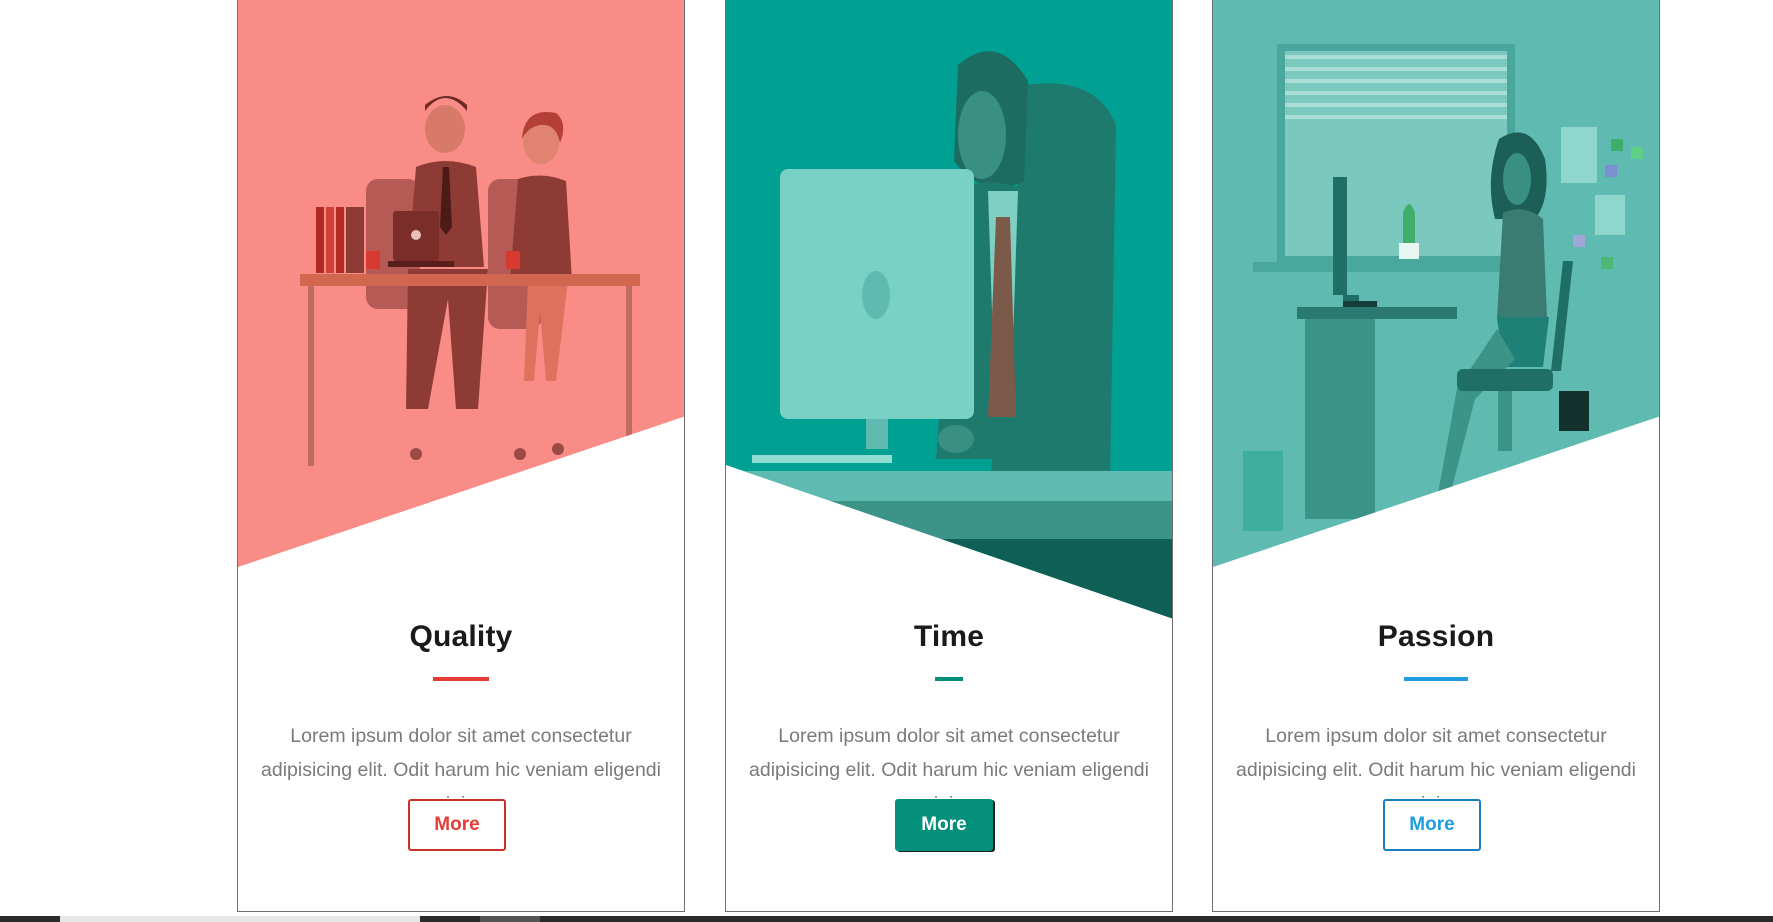  I want to click on bottom-scrollbar, so click(886, 919).